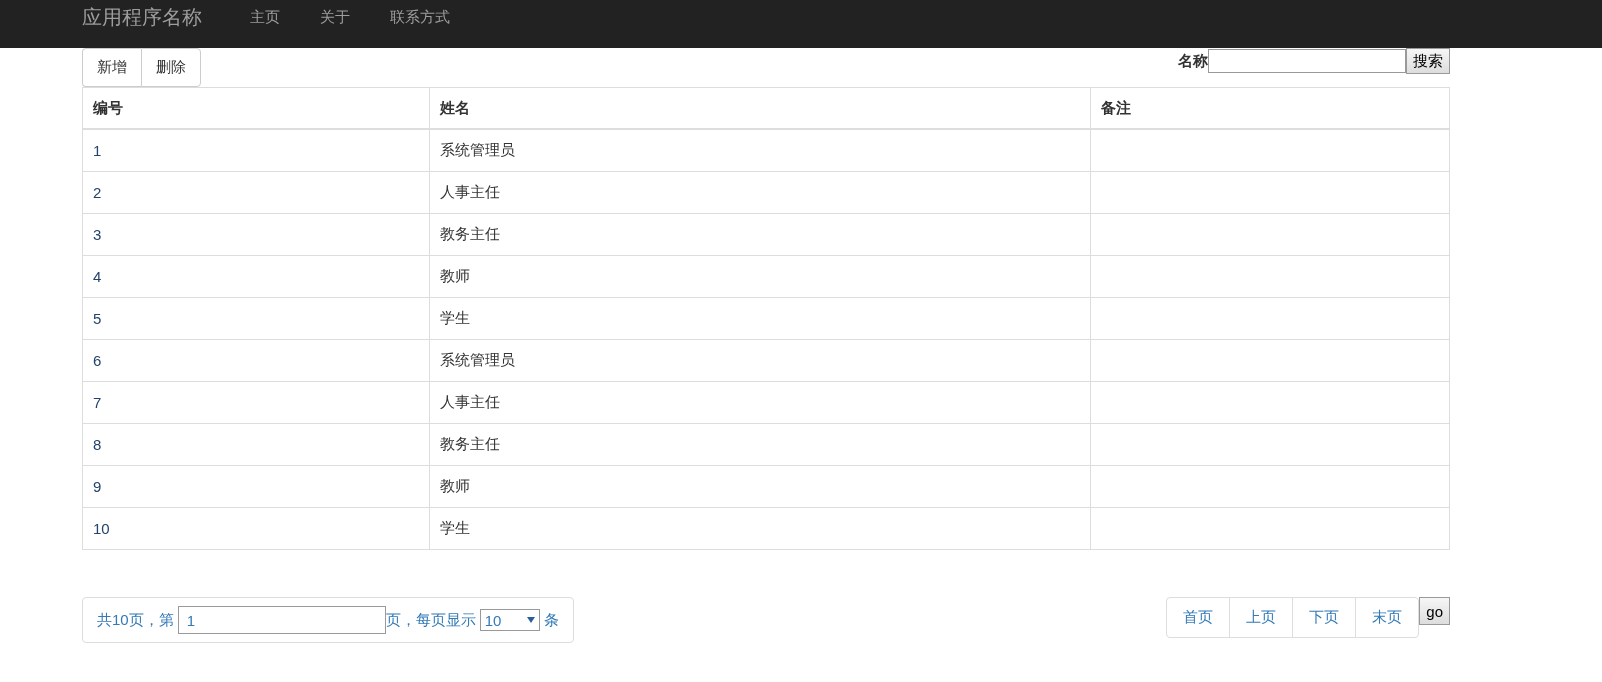 This screenshot has width=1602, height=682. What do you see at coordinates (111, 67) in the screenshot?
I see `toolbar-button: 新增` at bounding box center [111, 67].